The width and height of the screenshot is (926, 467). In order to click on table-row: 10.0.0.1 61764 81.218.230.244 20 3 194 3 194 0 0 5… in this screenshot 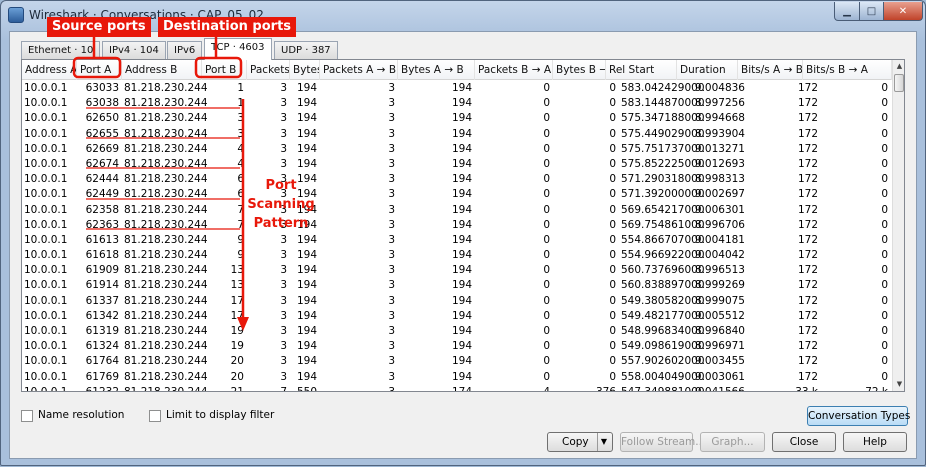, I will do `click(457, 361)`.